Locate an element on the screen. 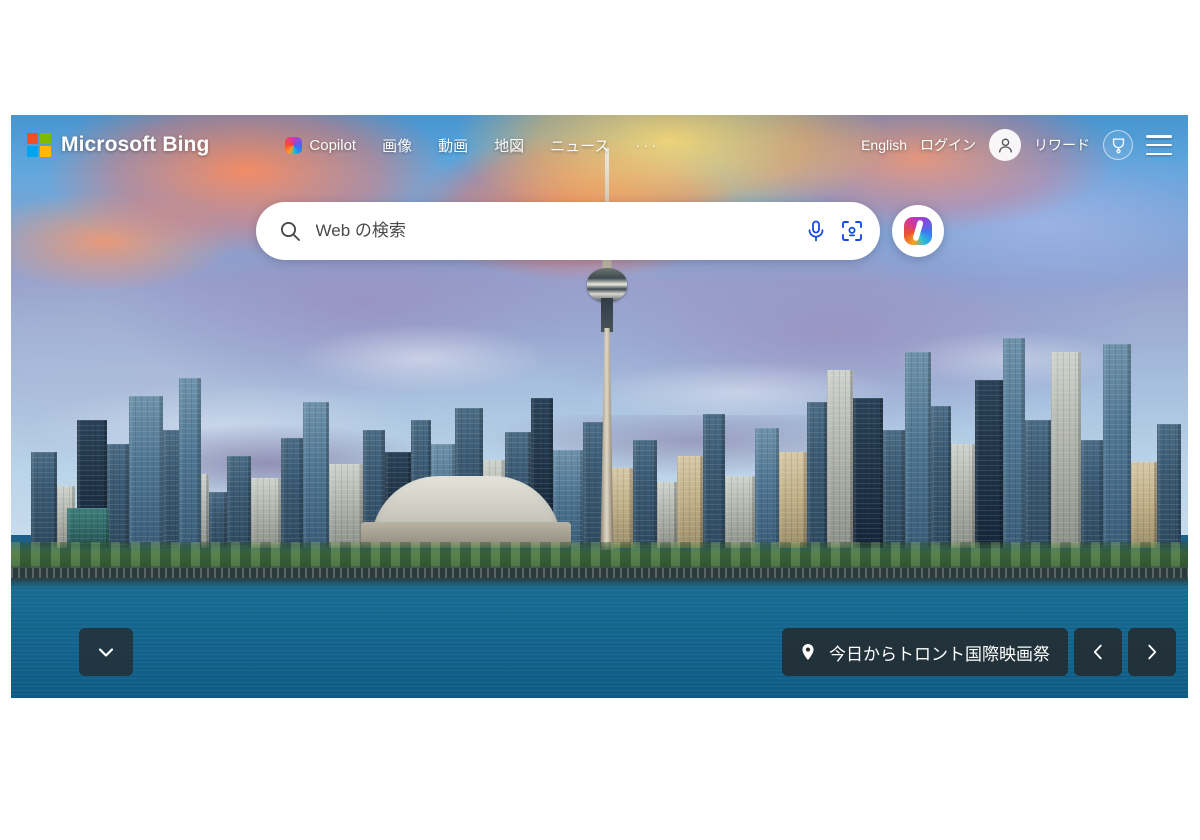 Image resolution: width=1200 pixels, height=840 pixels. medal-icon is located at coordinates (1118, 145).